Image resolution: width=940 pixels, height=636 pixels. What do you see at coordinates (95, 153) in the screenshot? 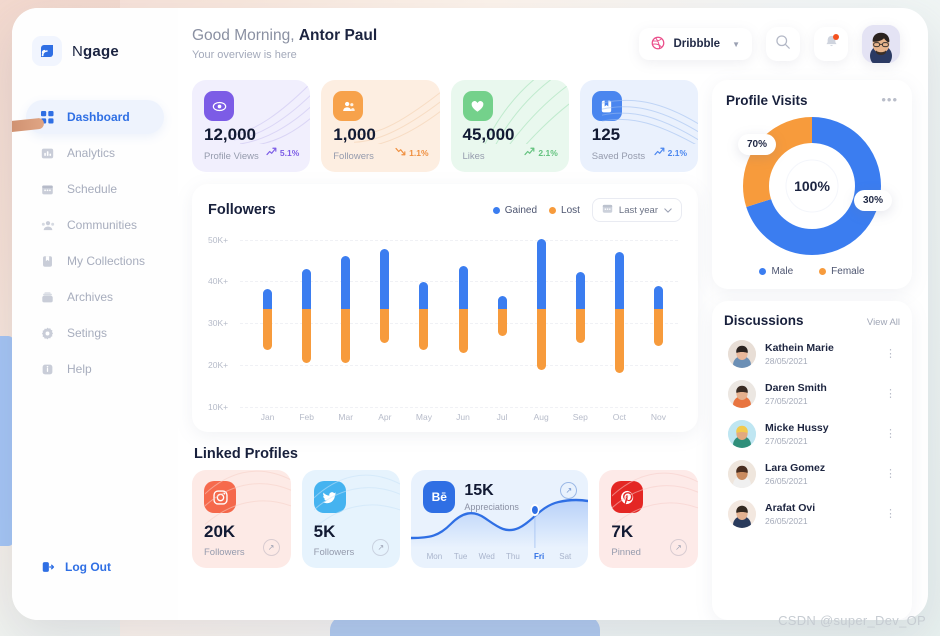
I see `sidebar-item-analytics: Analytics` at bounding box center [95, 153].